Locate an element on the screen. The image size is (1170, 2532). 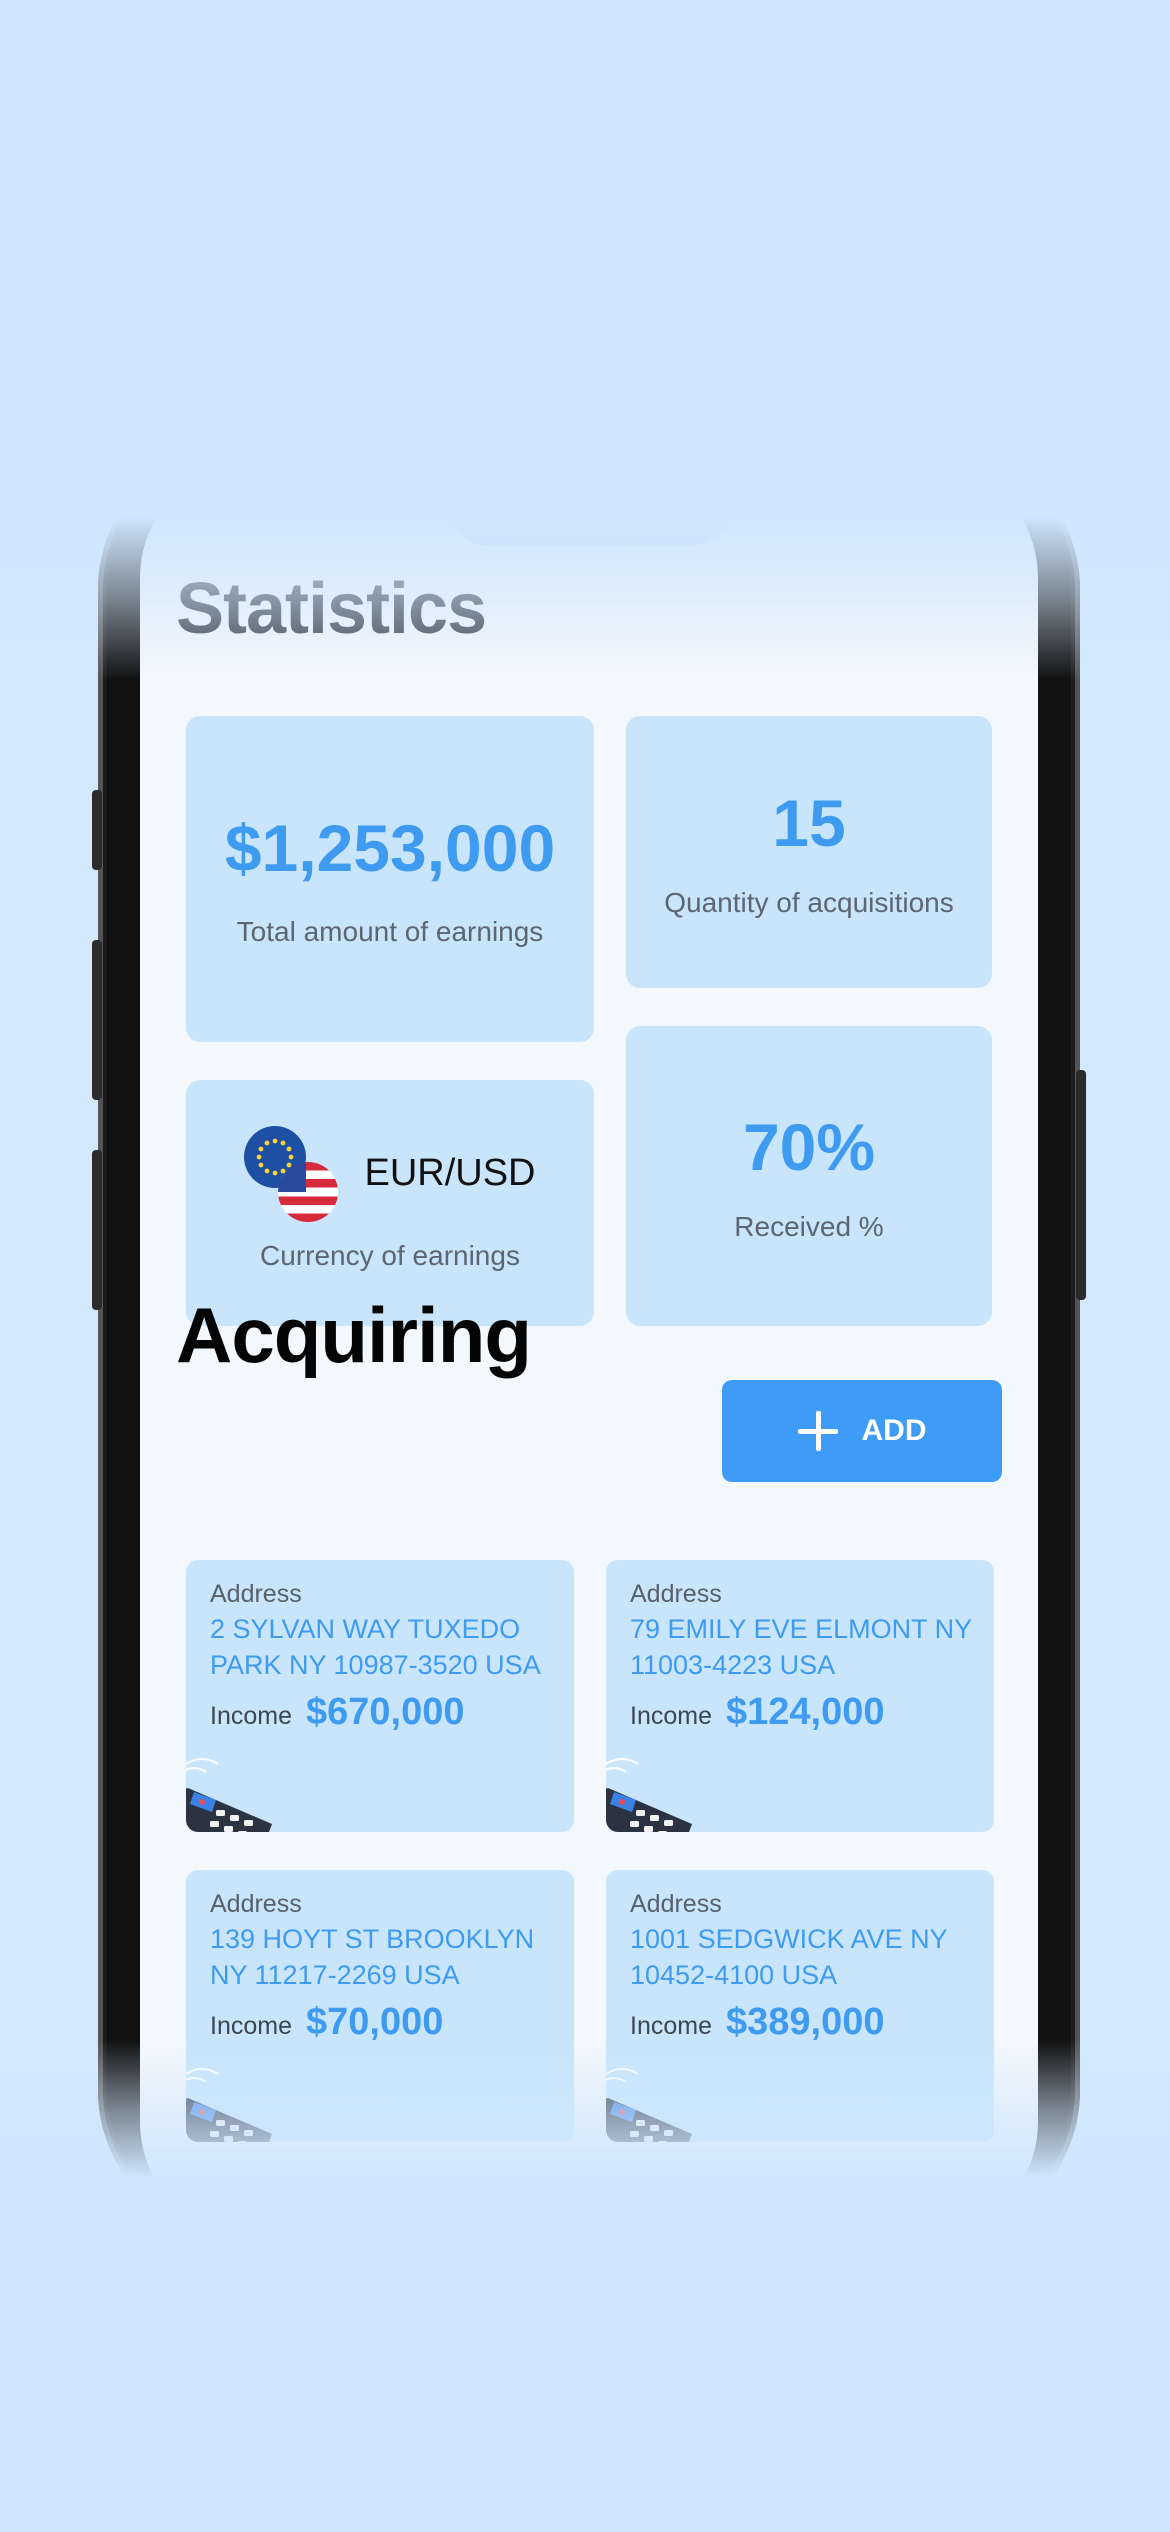
us-flag-icon is located at coordinates (308, 1192).